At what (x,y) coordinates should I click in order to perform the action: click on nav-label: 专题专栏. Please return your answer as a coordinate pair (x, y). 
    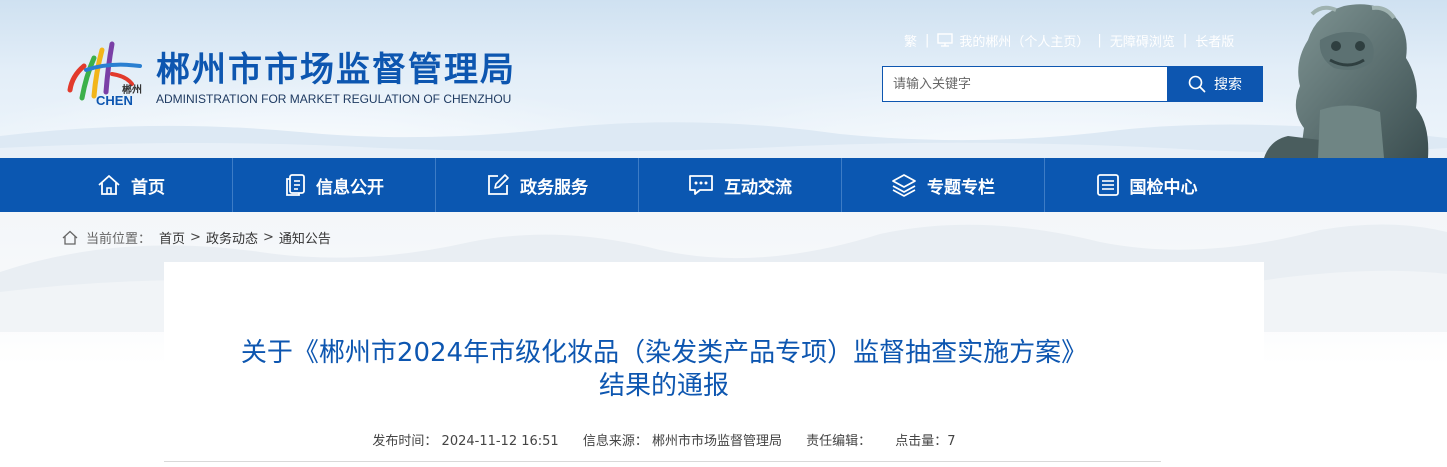
    Looking at the image, I should click on (961, 187).